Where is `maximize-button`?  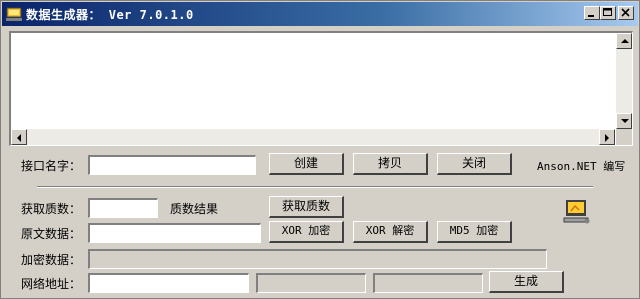
maximize-button is located at coordinates (608, 13).